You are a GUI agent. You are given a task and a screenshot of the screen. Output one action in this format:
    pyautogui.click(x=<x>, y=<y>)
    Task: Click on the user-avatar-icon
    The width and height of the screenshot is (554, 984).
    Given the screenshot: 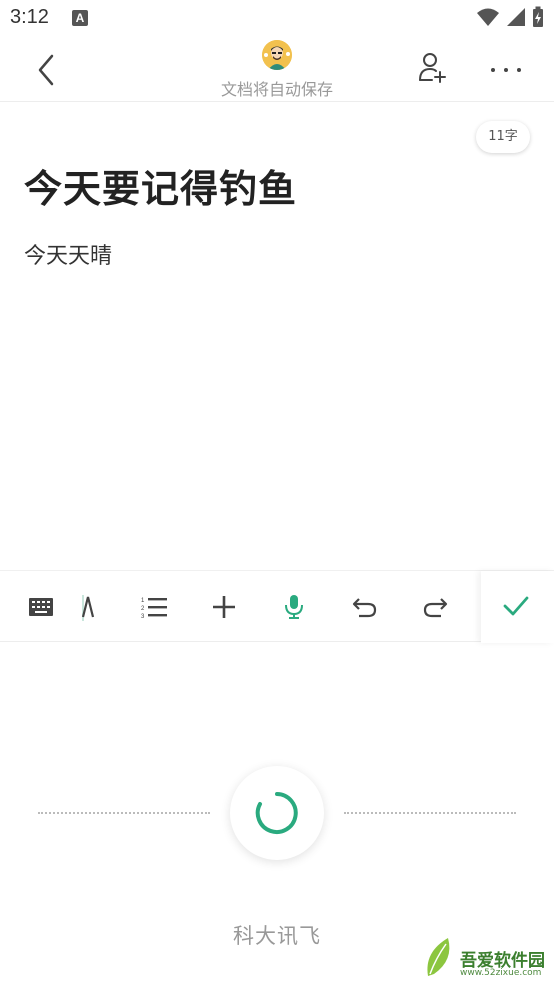 What is the action you would take?
    pyautogui.click(x=277, y=55)
    